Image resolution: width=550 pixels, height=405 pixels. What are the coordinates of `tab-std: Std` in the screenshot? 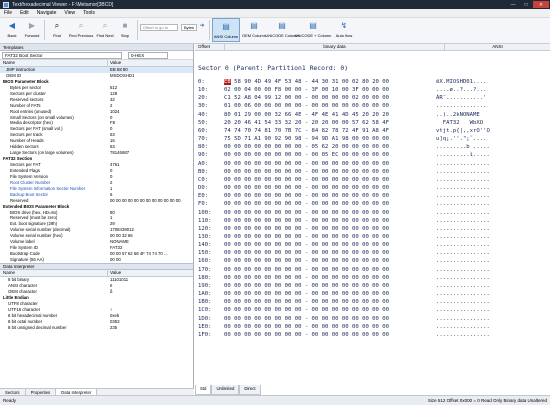 It's located at (203, 390).